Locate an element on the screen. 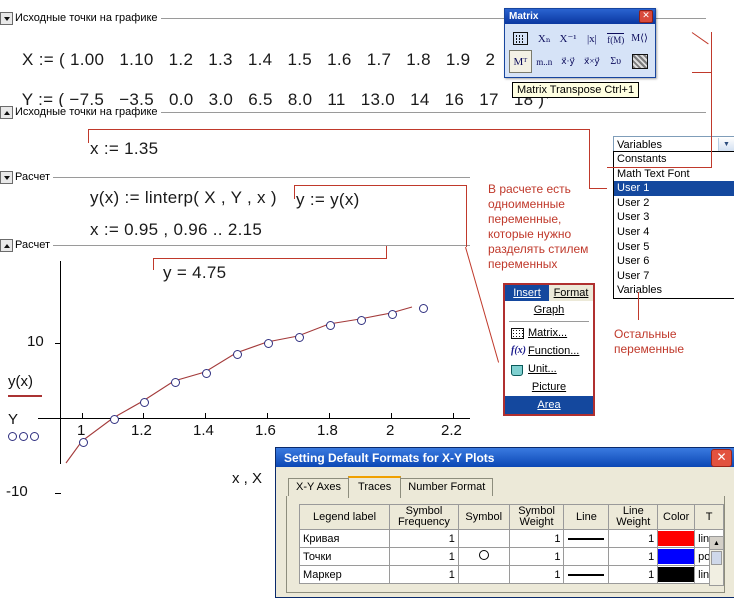 The height and width of the screenshot is (598, 734). style-option-math-text-font: Math Text Font is located at coordinates (674, 174).